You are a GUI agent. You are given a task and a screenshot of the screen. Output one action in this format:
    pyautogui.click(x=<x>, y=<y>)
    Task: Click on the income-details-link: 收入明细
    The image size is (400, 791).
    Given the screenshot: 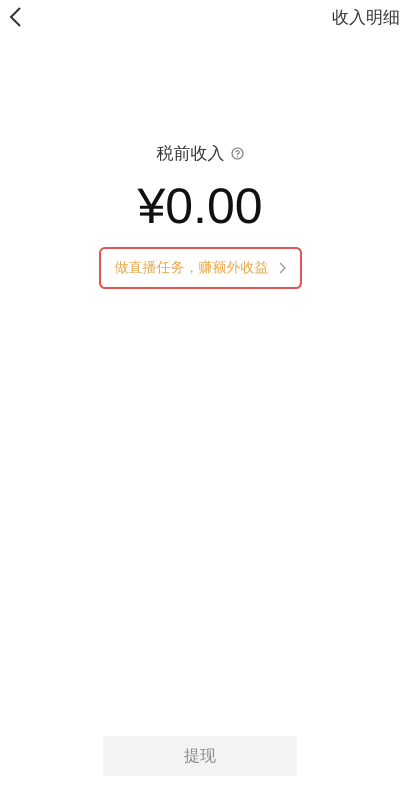 What is the action you would take?
    pyautogui.click(x=366, y=17)
    